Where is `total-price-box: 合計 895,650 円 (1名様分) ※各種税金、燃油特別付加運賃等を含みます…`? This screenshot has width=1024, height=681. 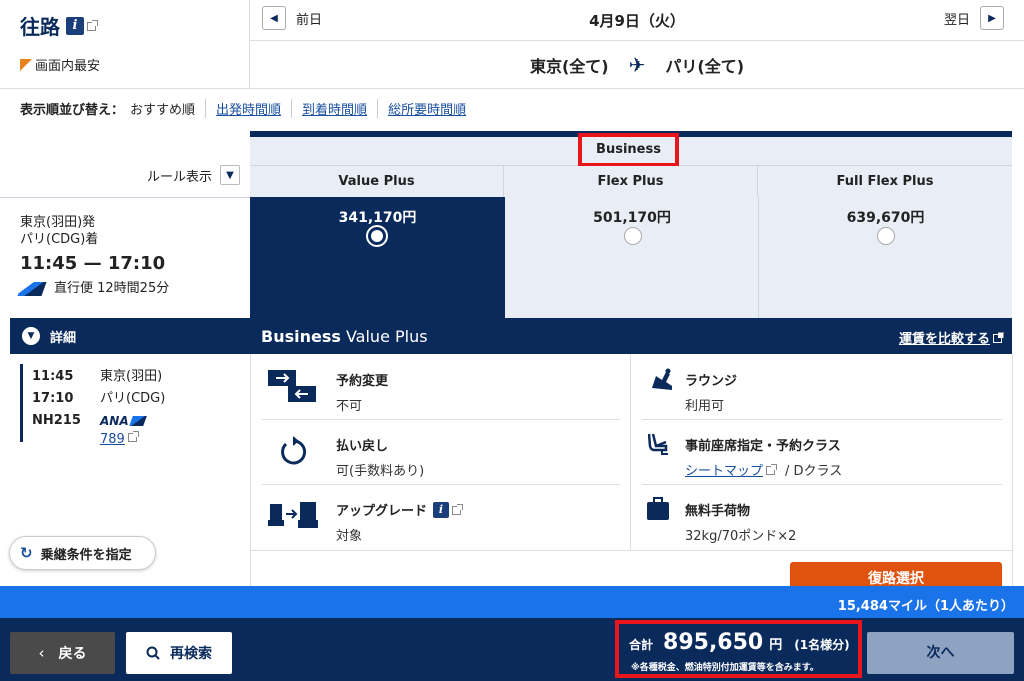
total-price-box: 合計 895,650 円 (1名様分) ※各種税金、燃油特別付加運賃等を含みます… is located at coordinates (738, 649).